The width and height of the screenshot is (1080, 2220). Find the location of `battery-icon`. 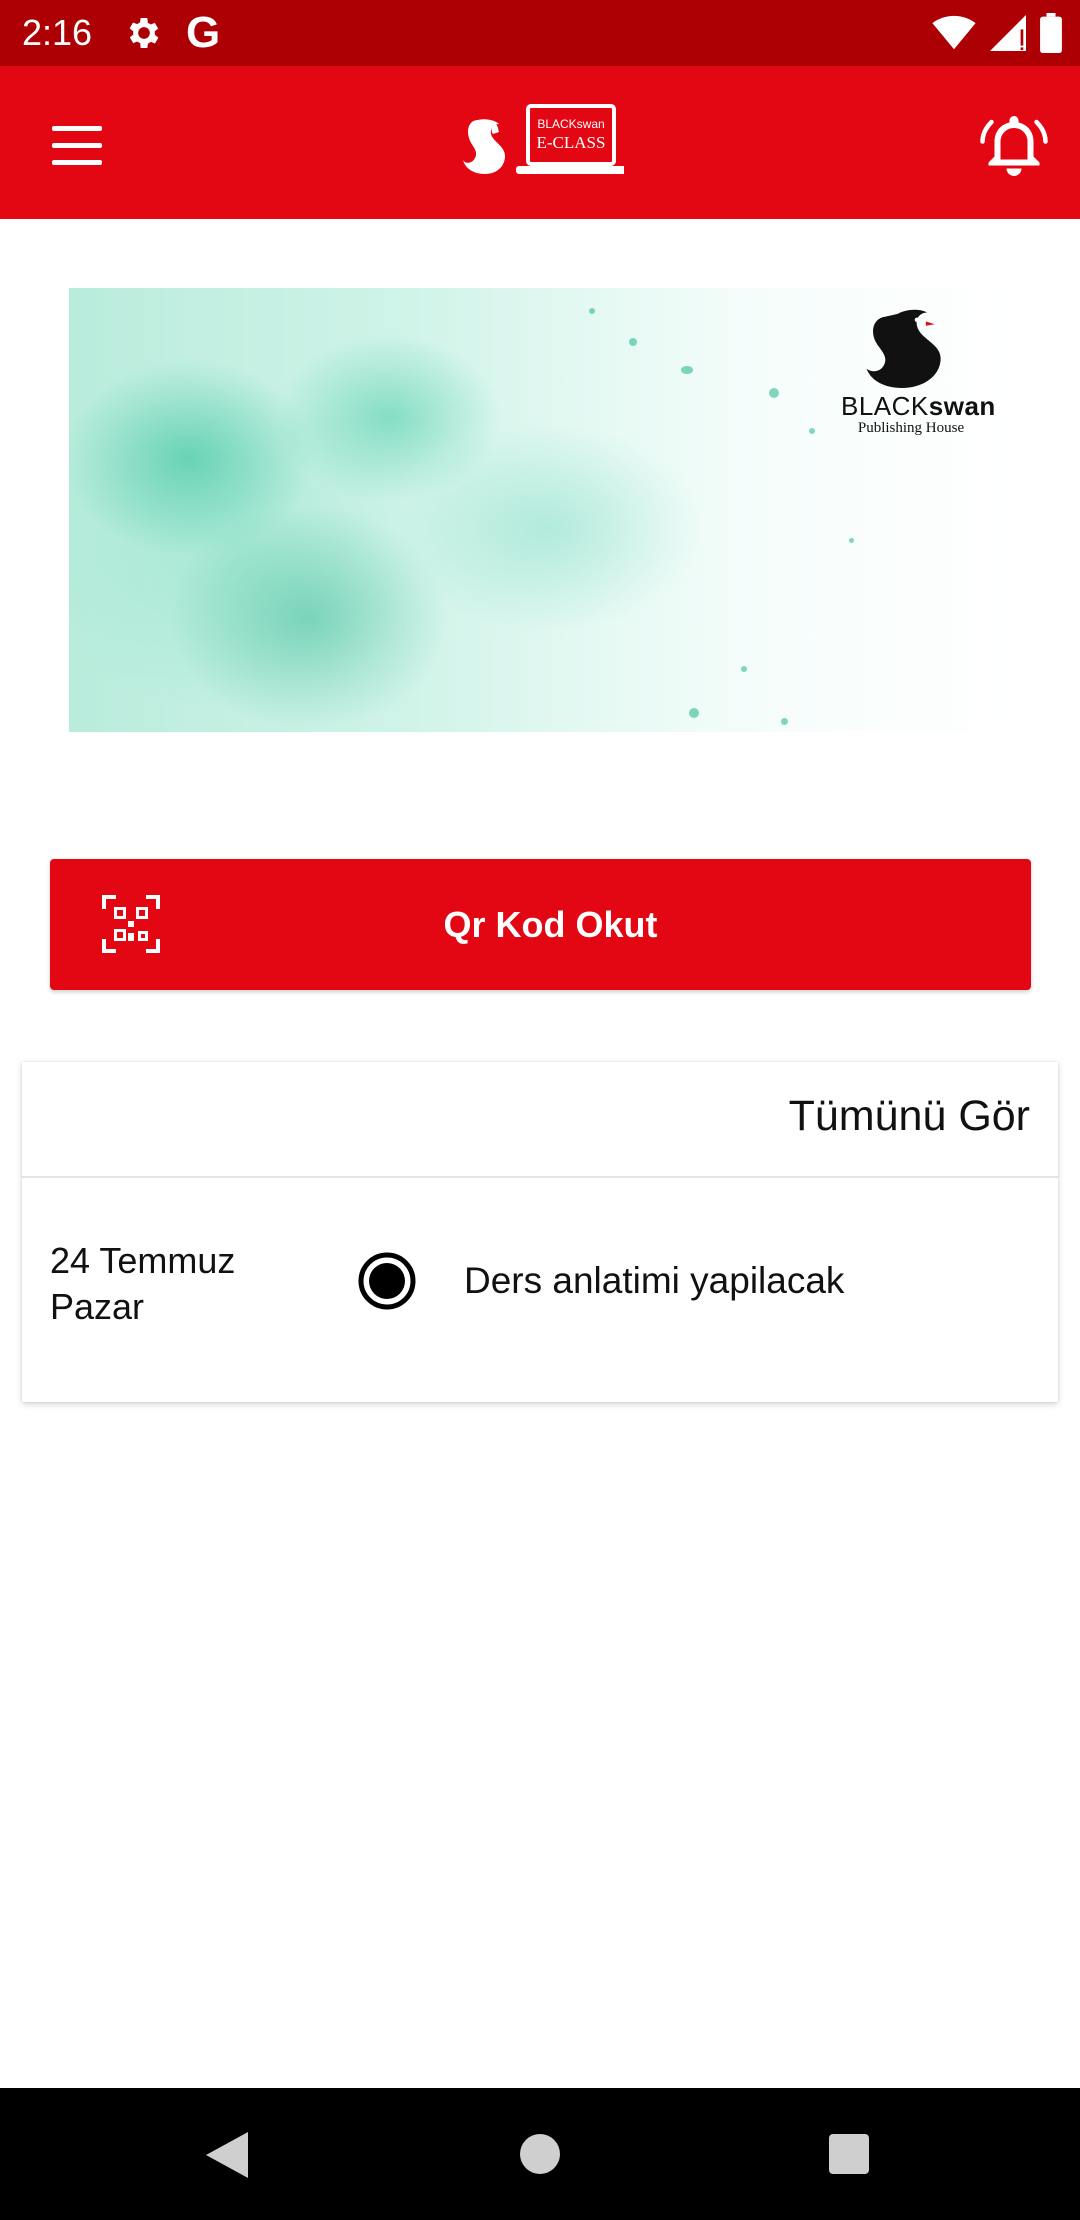

battery-icon is located at coordinates (1051, 33).